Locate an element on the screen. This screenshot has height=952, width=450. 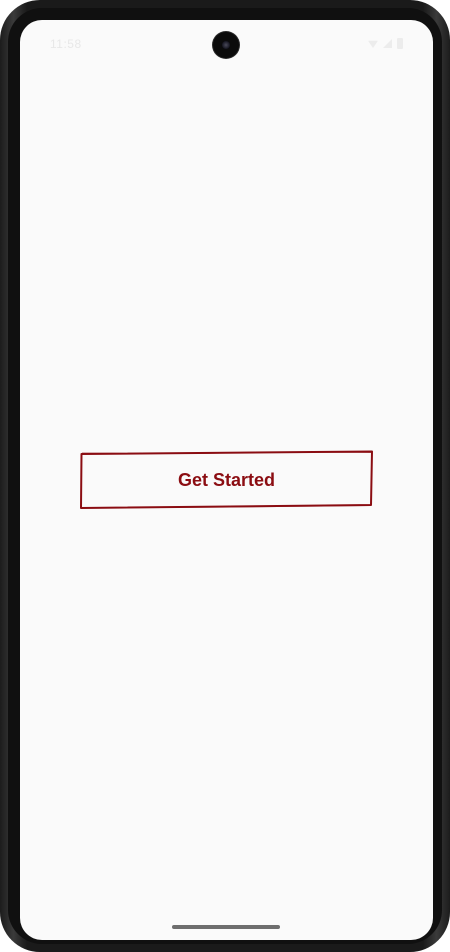
wifi-icon is located at coordinates (373, 44).